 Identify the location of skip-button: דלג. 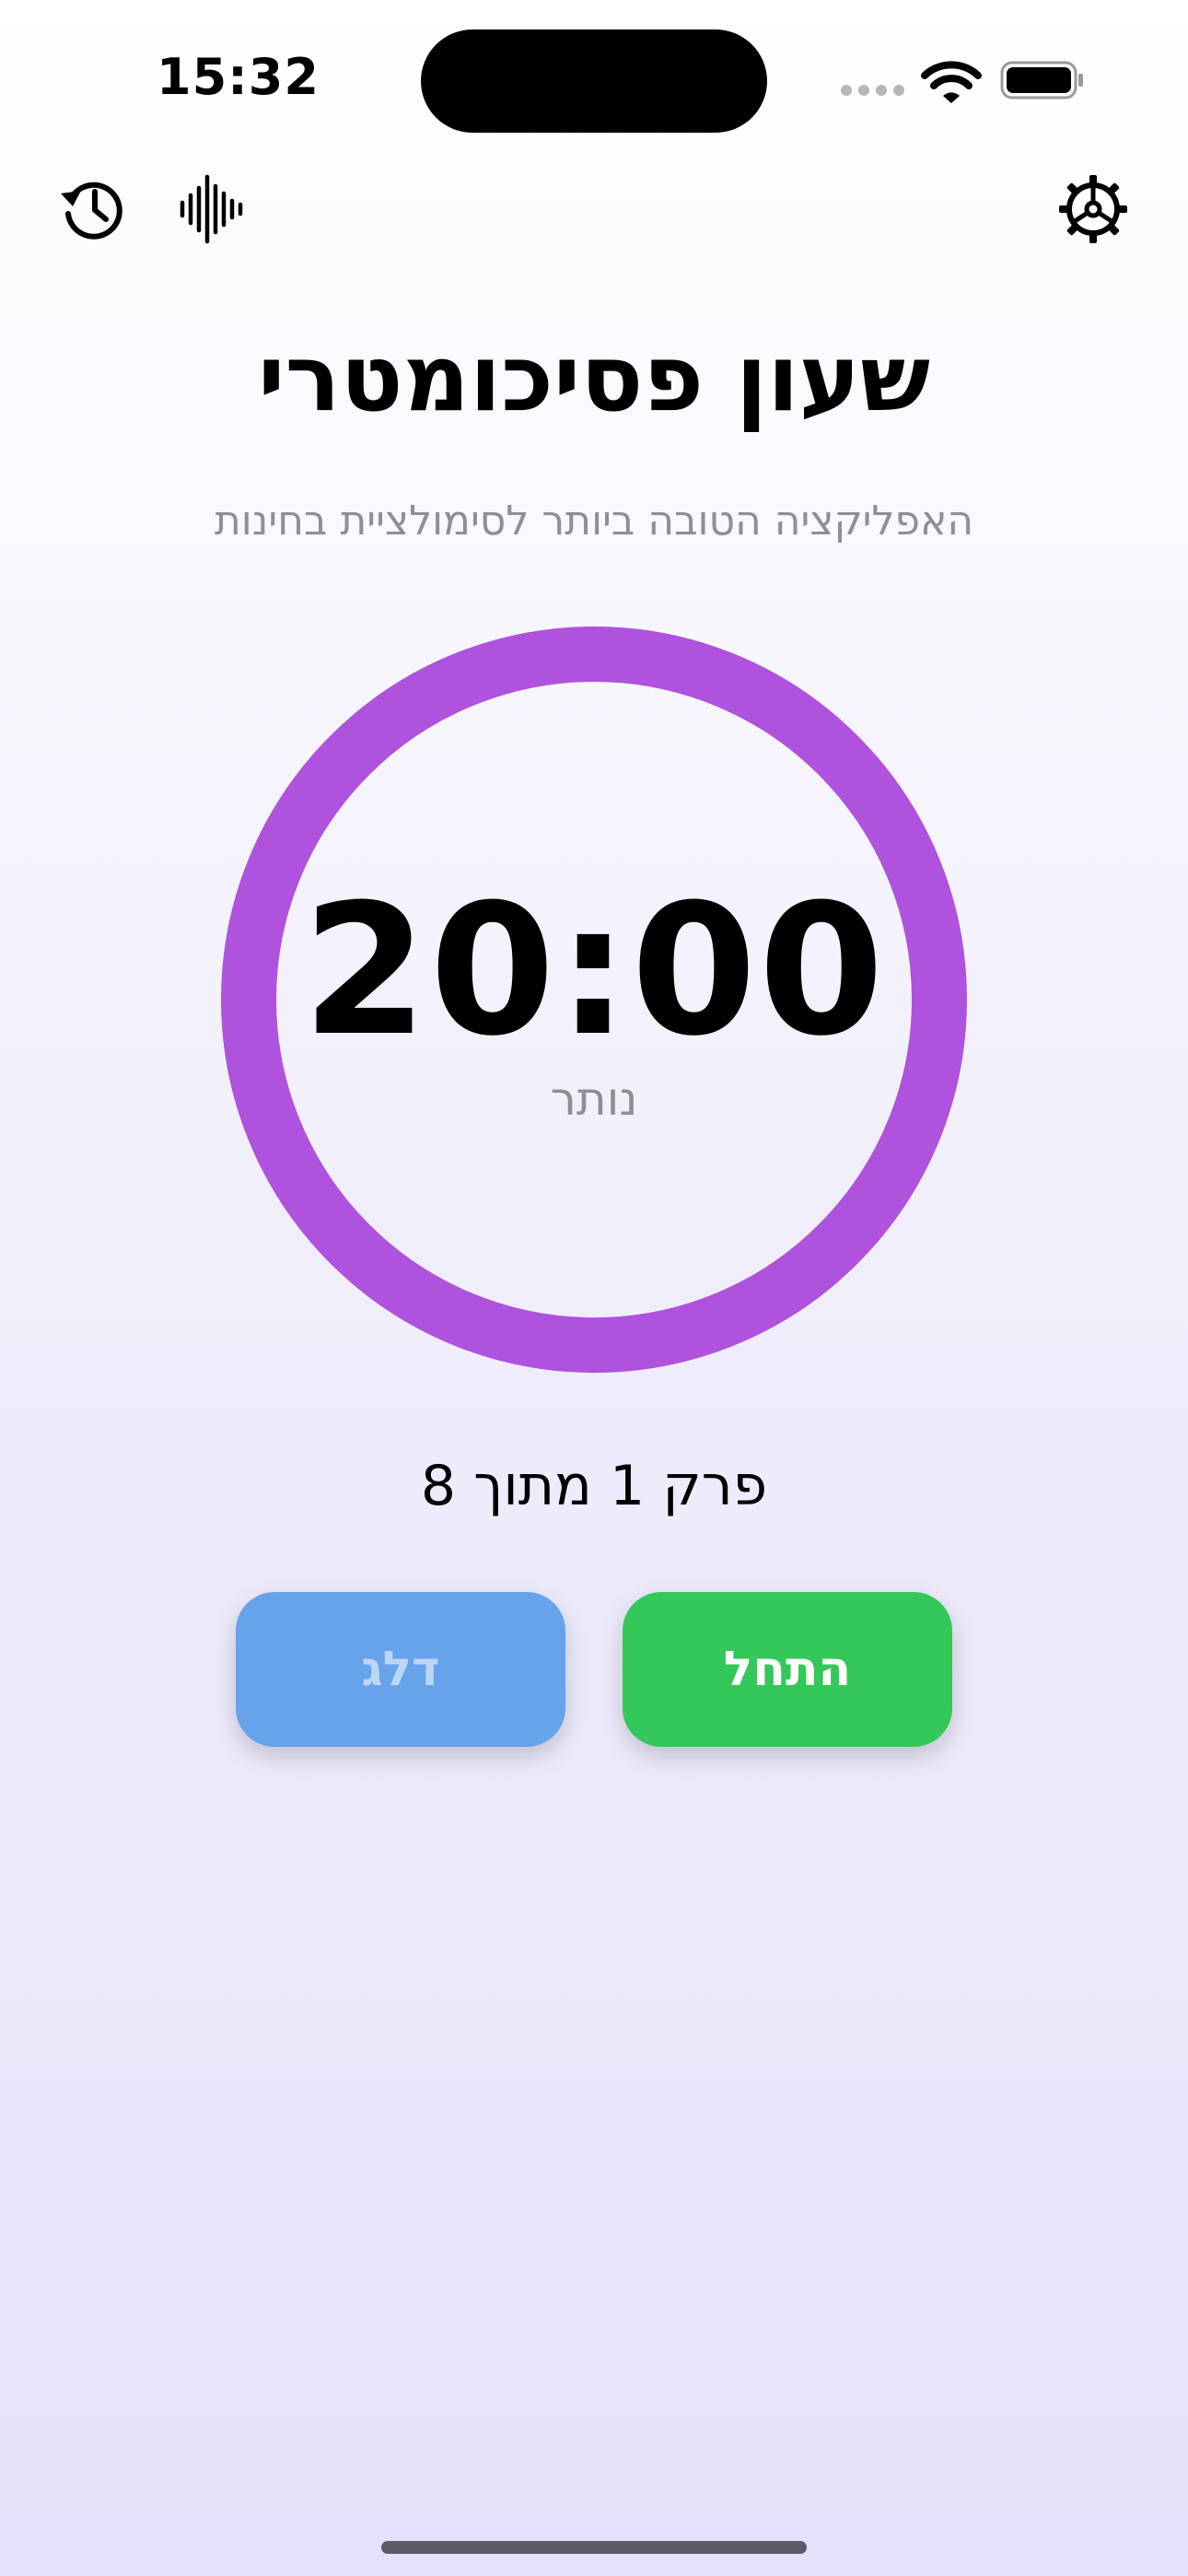
(400, 1669).